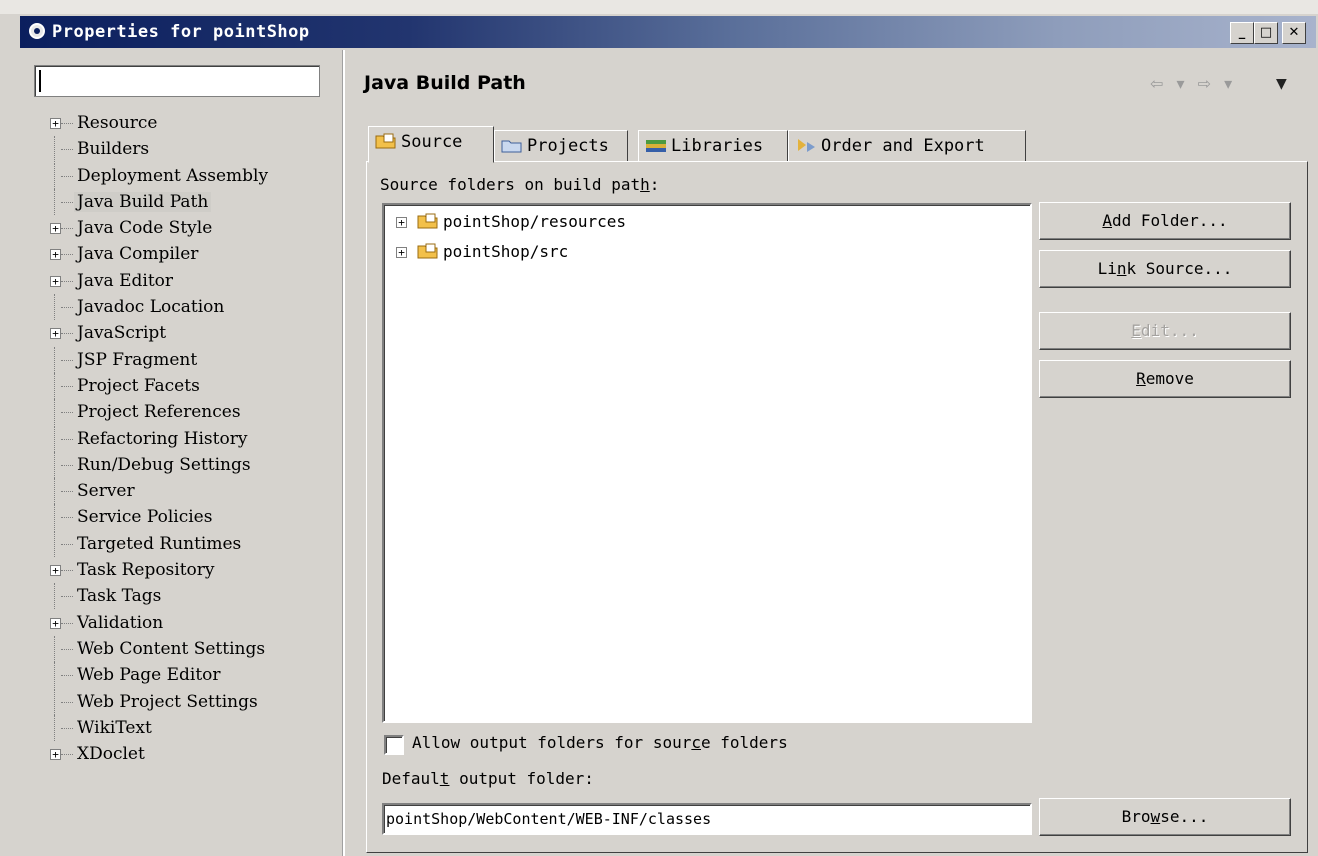  What do you see at coordinates (157, 123) in the screenshot?
I see `tree-item: + Resource` at bounding box center [157, 123].